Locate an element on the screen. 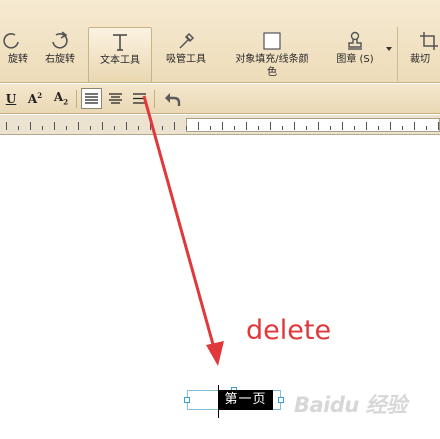 The image size is (440, 439). horizontal-ruler is located at coordinates (220, 125).